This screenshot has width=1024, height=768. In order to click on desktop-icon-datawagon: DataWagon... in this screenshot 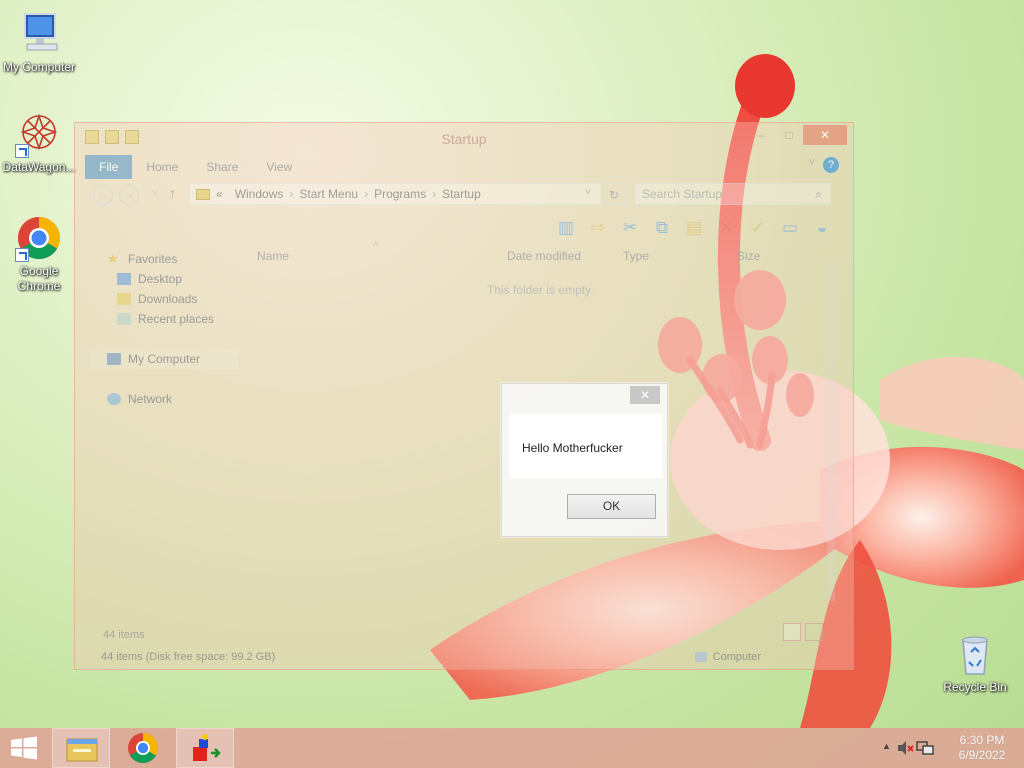, I will do `click(39, 142)`.